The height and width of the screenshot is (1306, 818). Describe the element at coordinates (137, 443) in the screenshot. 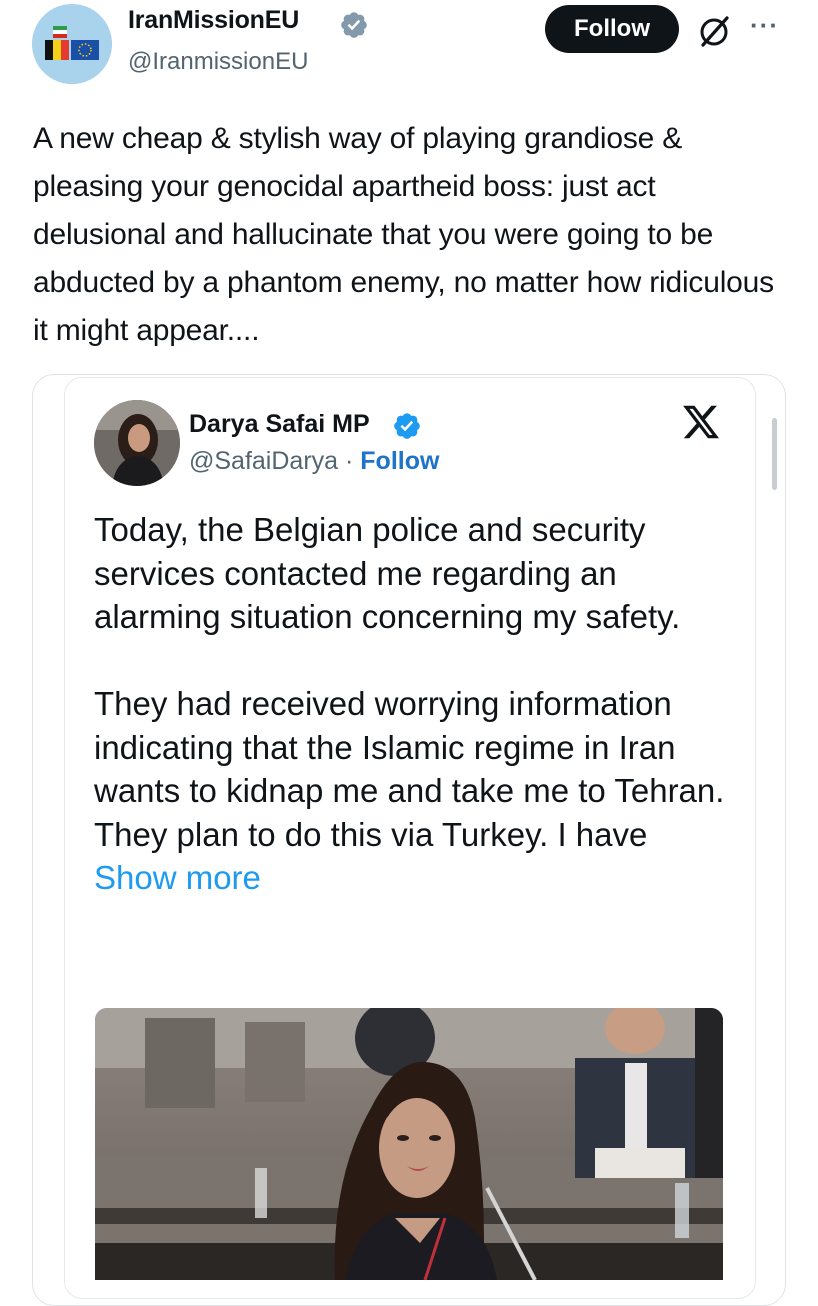

I see `embedded-avatar` at that location.